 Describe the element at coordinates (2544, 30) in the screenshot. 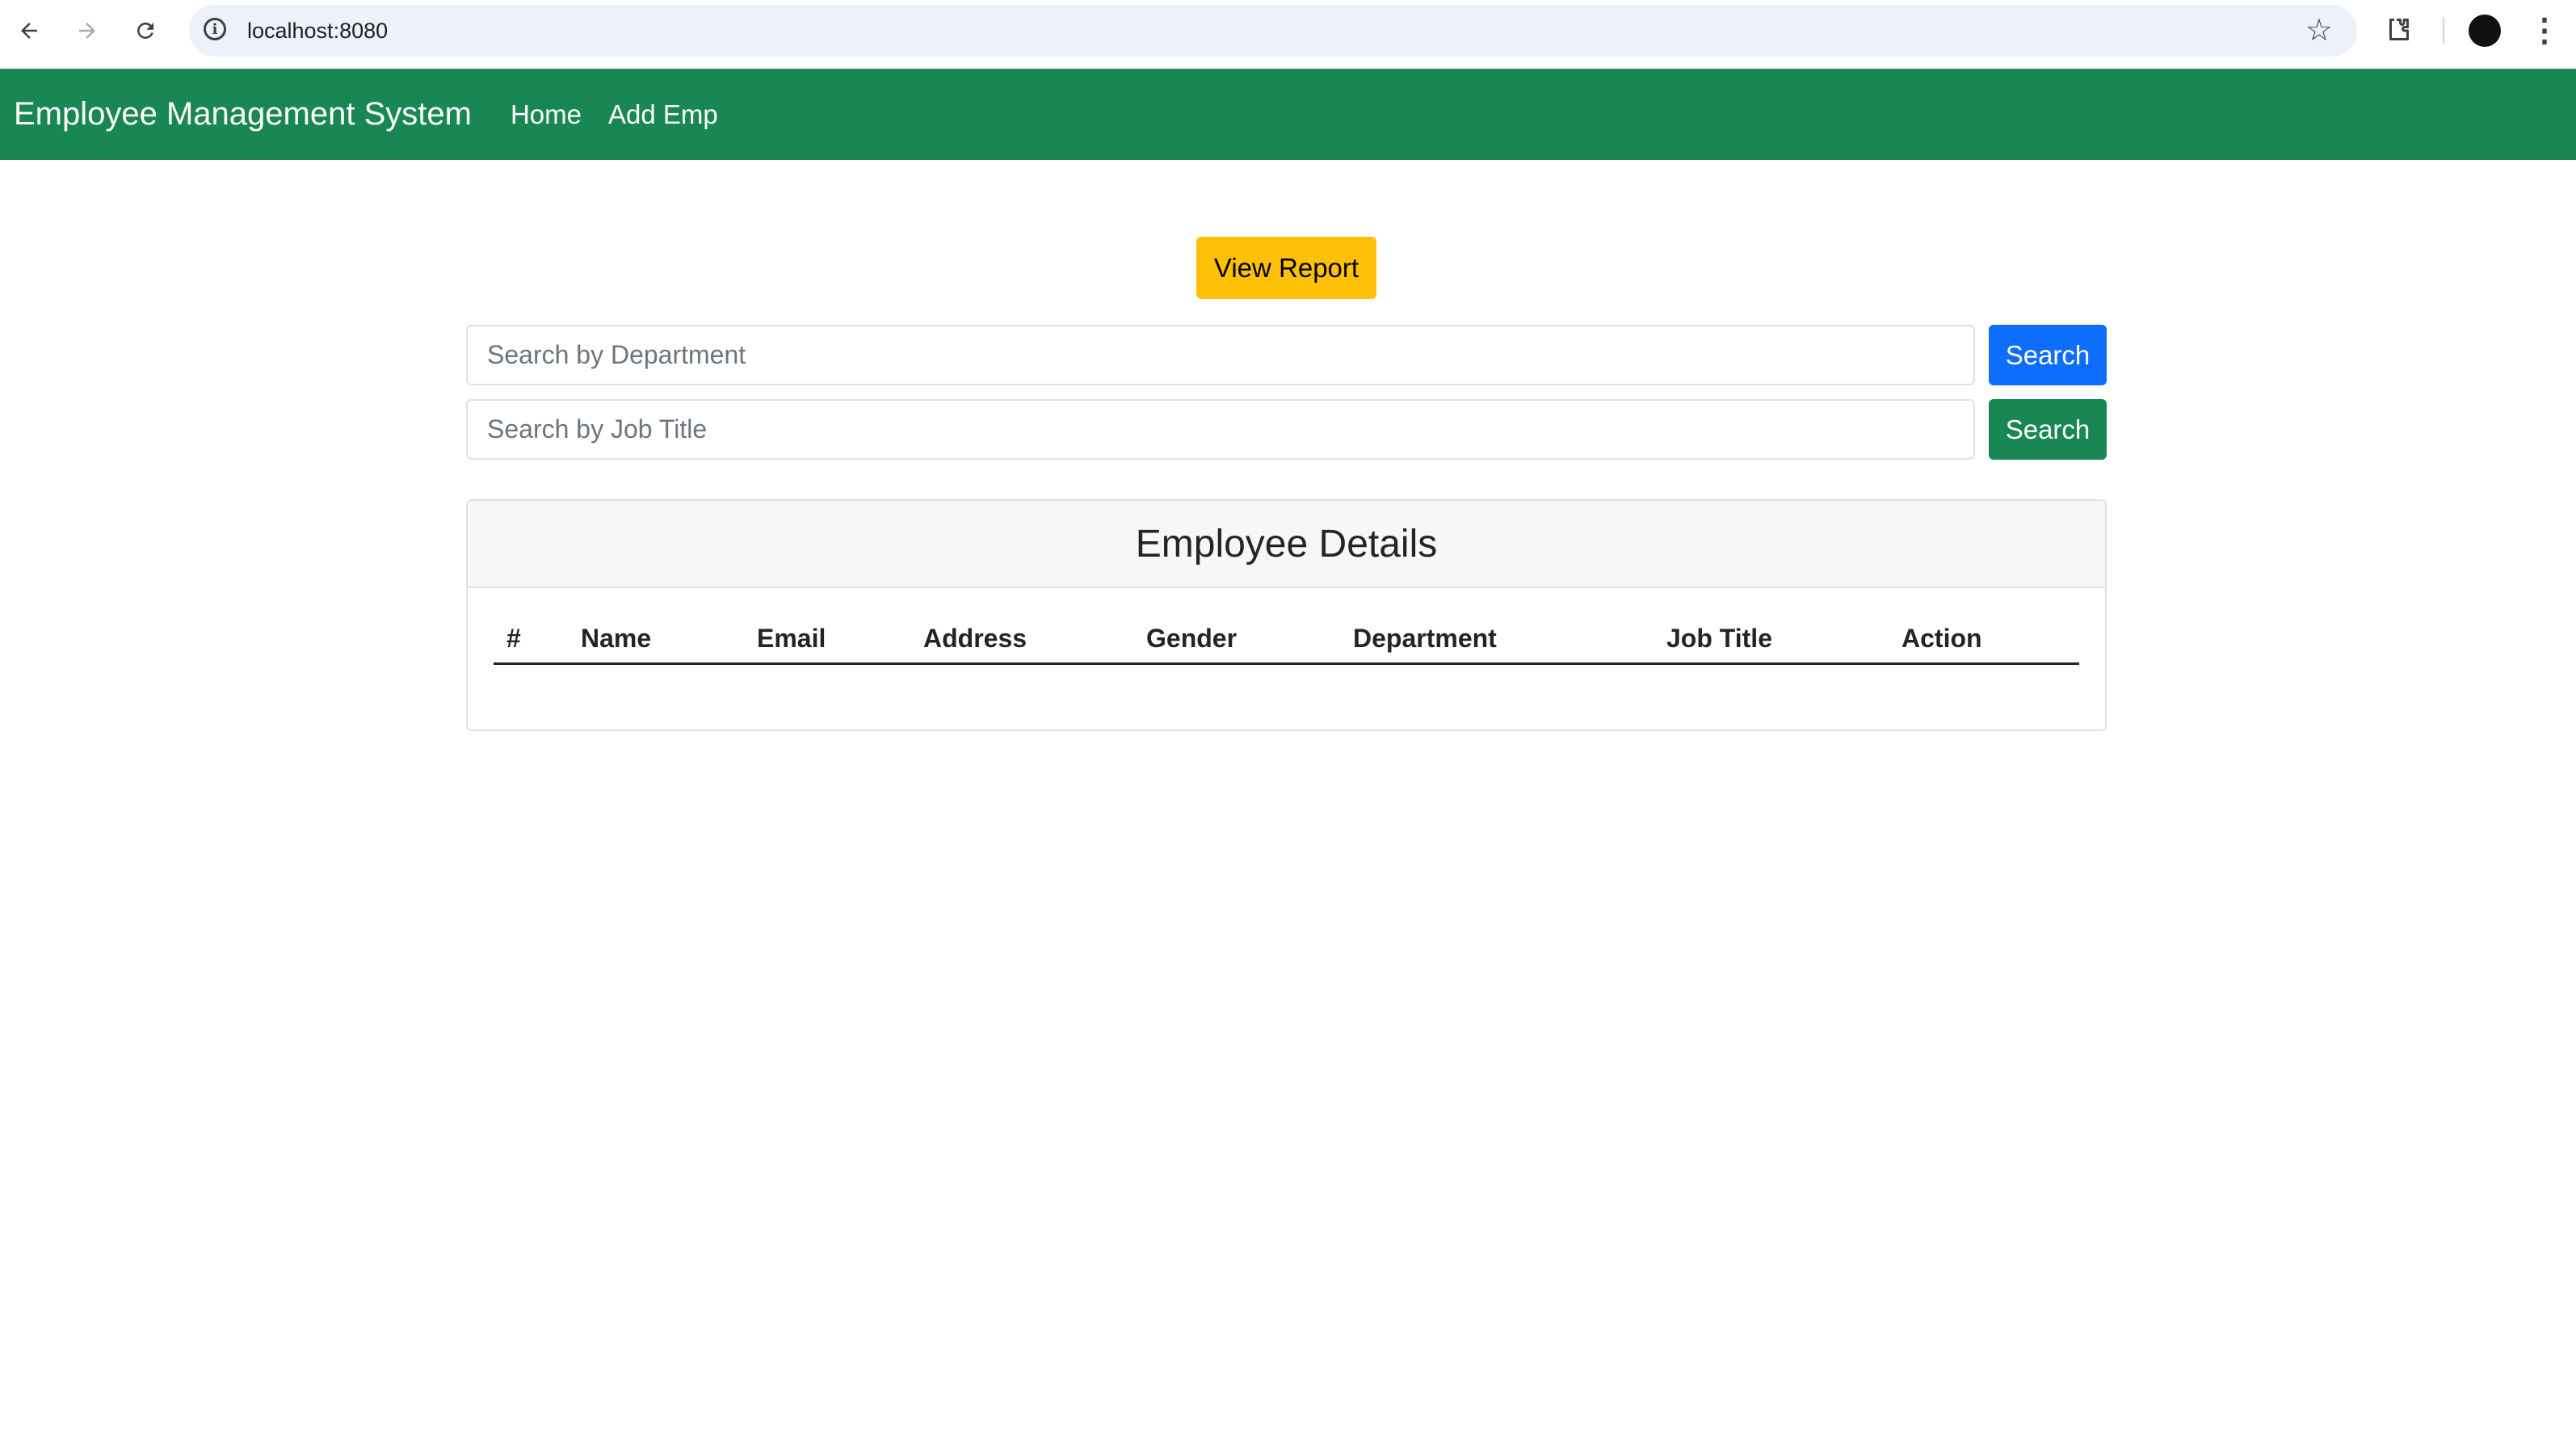

I see `menu-icon: ⋮` at that location.